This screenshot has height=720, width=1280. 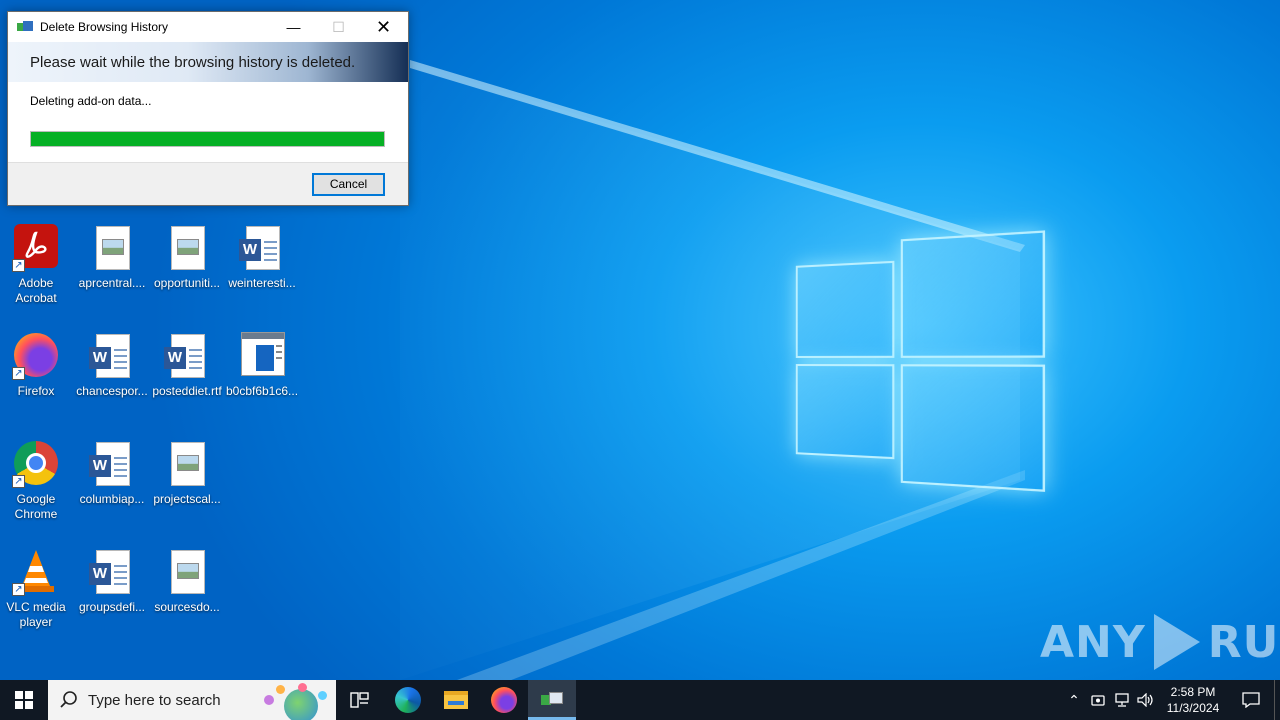 What do you see at coordinates (36, 391) in the screenshot?
I see `desktop-icon-label: Firefox` at bounding box center [36, 391].